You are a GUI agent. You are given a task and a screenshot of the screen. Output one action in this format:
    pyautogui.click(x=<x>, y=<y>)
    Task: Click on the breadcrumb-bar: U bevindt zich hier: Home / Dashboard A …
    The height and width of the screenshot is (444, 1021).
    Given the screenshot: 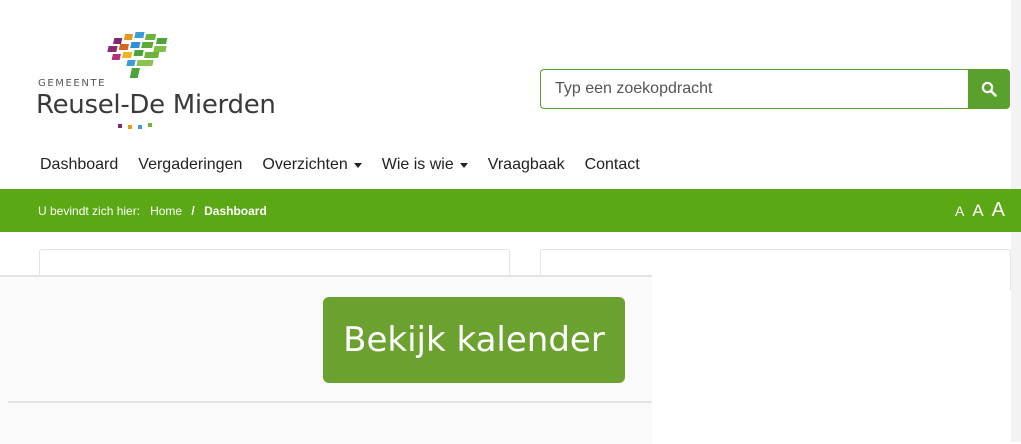 What is the action you would take?
    pyautogui.click(x=510, y=210)
    